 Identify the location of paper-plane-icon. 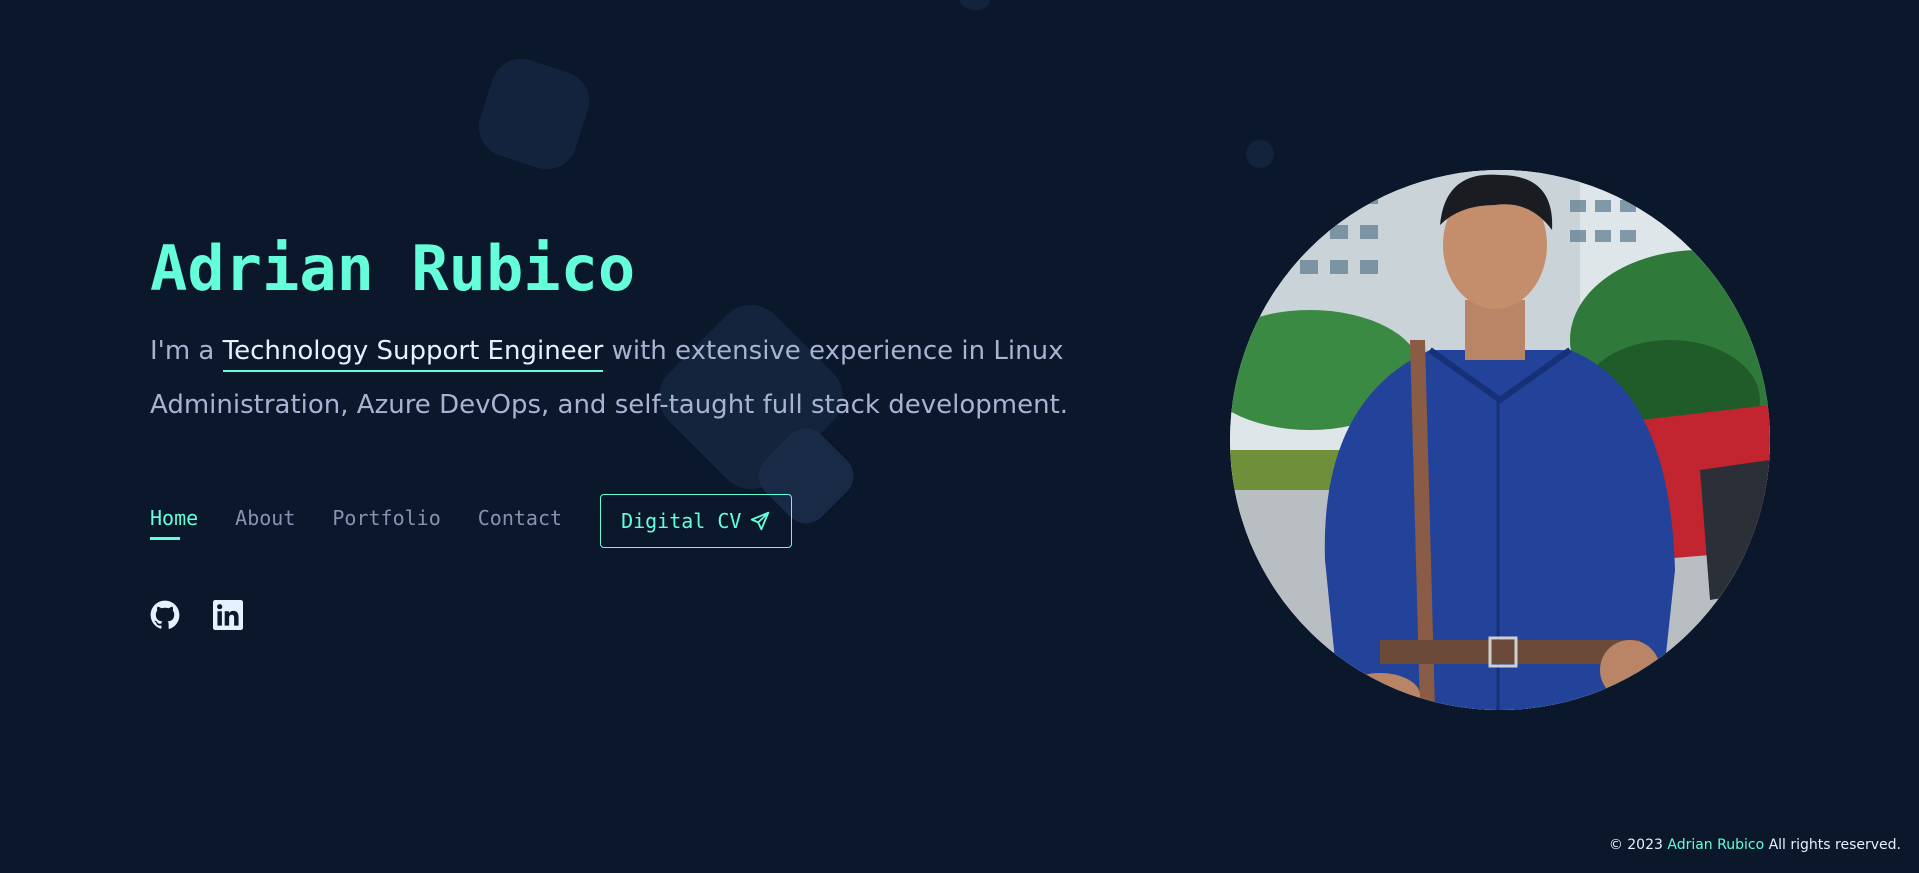
(760, 521).